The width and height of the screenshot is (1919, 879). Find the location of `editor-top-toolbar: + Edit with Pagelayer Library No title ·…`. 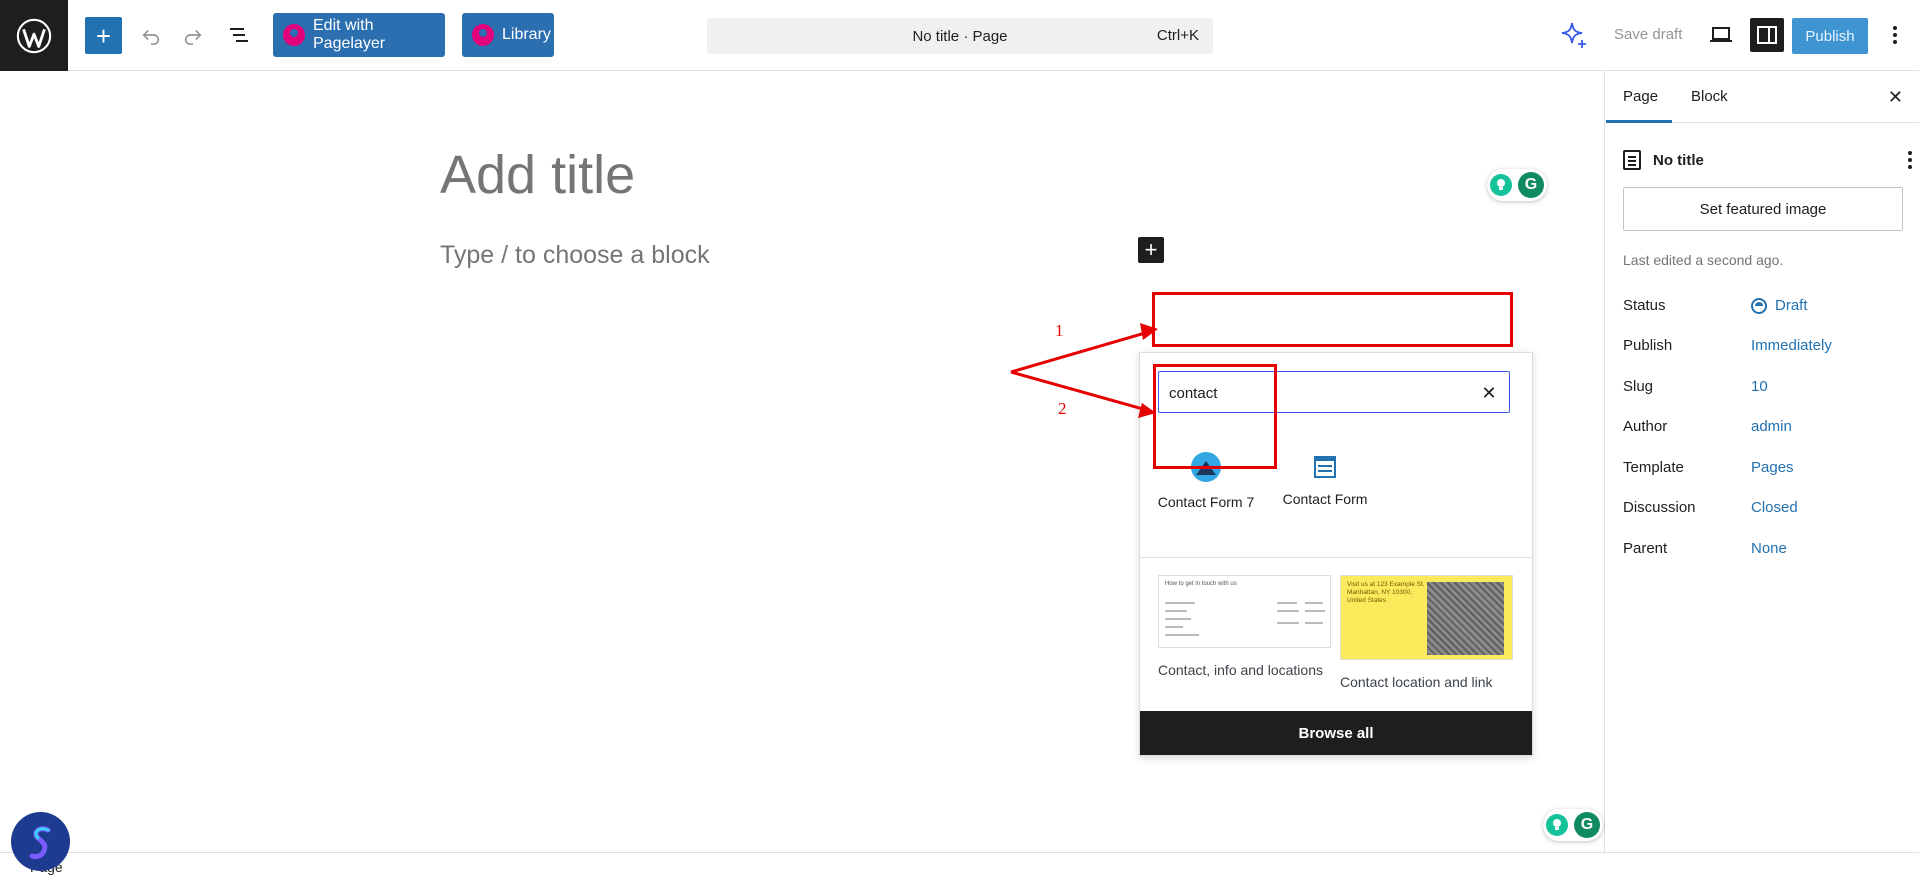

editor-top-toolbar: + Edit with Pagelayer Library No title ·… is located at coordinates (959, 35).